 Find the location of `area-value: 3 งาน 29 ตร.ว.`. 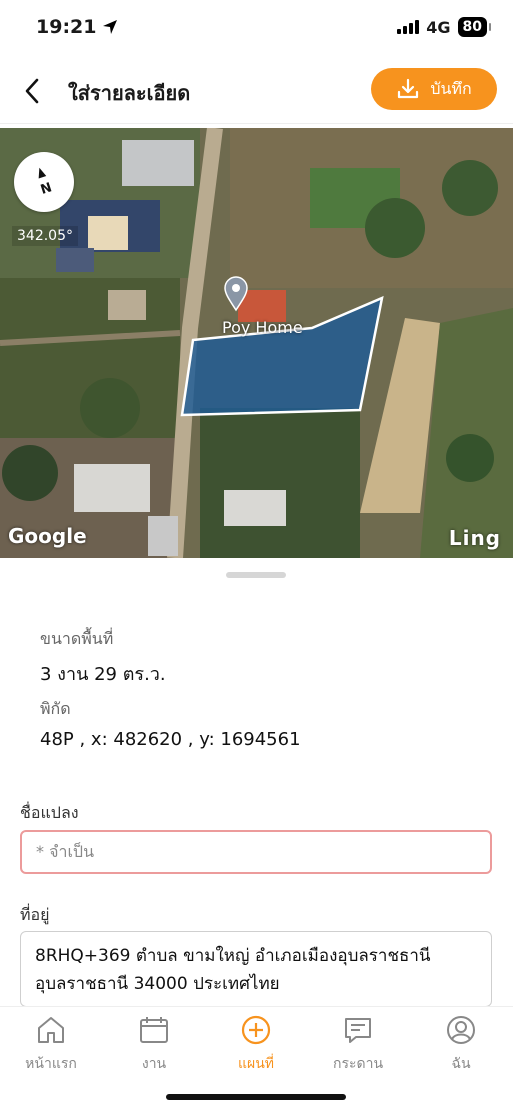

area-value: 3 งาน 29 ตร.ว. is located at coordinates (103, 674).